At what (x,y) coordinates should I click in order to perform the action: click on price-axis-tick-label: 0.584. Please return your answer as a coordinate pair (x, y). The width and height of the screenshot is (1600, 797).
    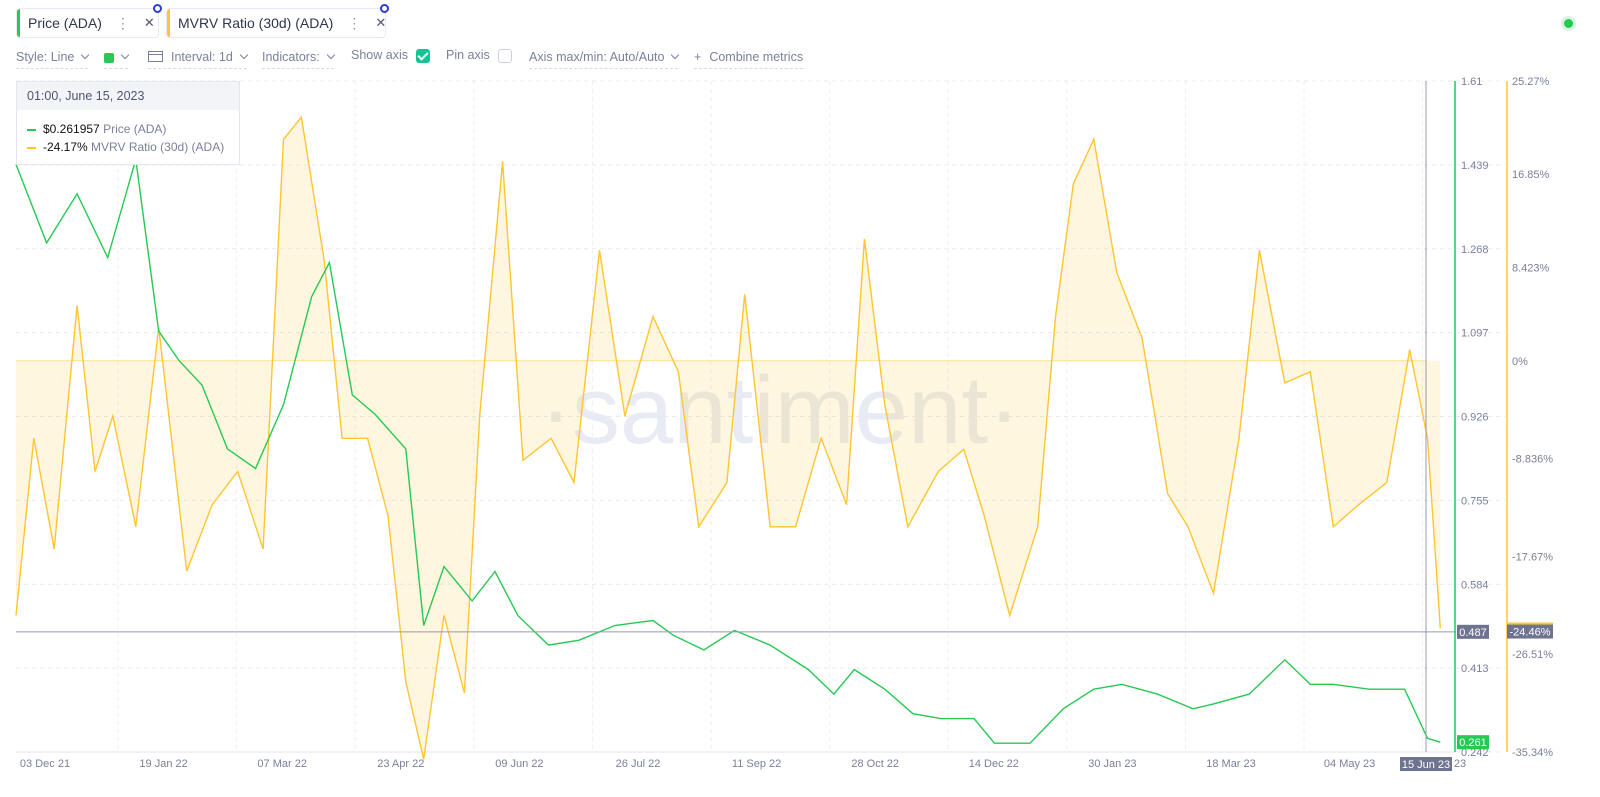
    Looking at the image, I should click on (1475, 585).